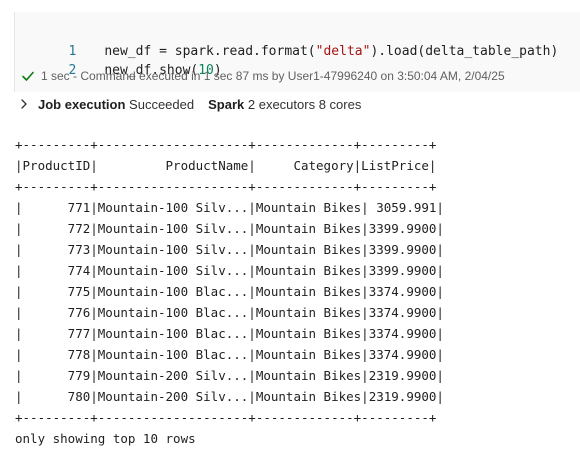 This screenshot has width=580, height=468. I want to click on spark-detail: 2 executors 8 cores, so click(304, 104).